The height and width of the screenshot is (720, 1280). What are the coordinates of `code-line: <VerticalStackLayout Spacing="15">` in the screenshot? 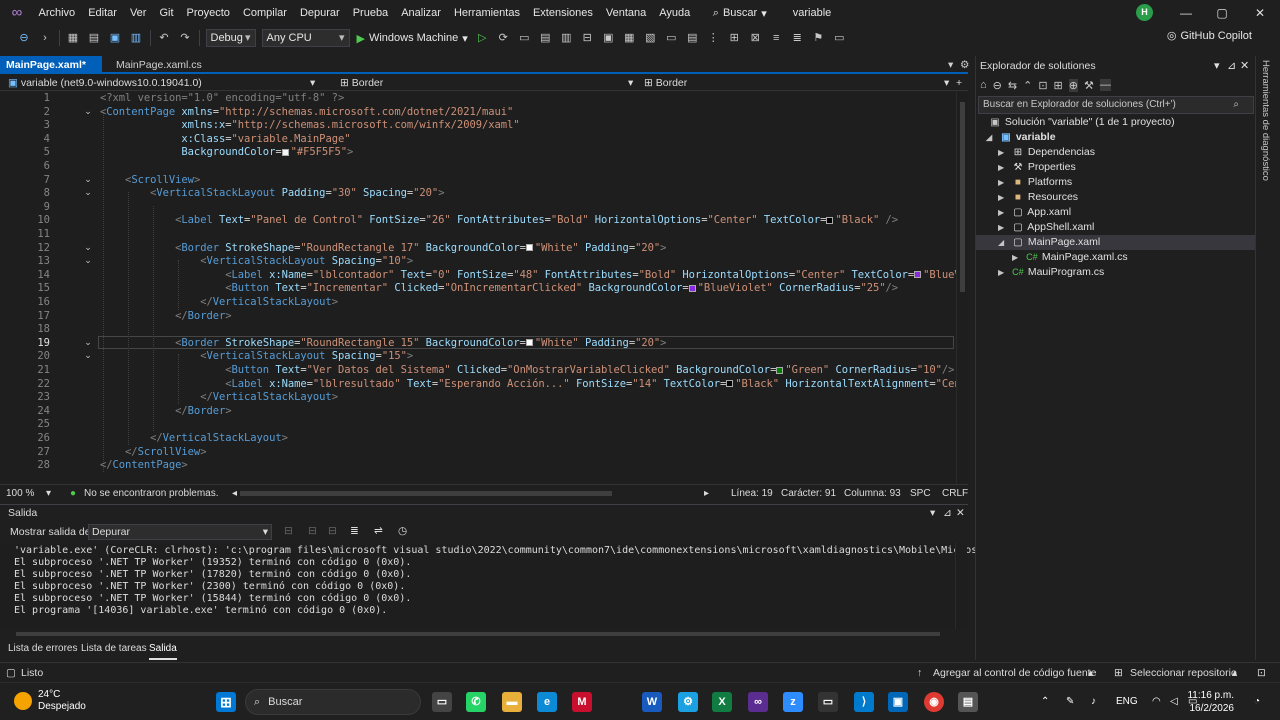 It's located at (256, 356).